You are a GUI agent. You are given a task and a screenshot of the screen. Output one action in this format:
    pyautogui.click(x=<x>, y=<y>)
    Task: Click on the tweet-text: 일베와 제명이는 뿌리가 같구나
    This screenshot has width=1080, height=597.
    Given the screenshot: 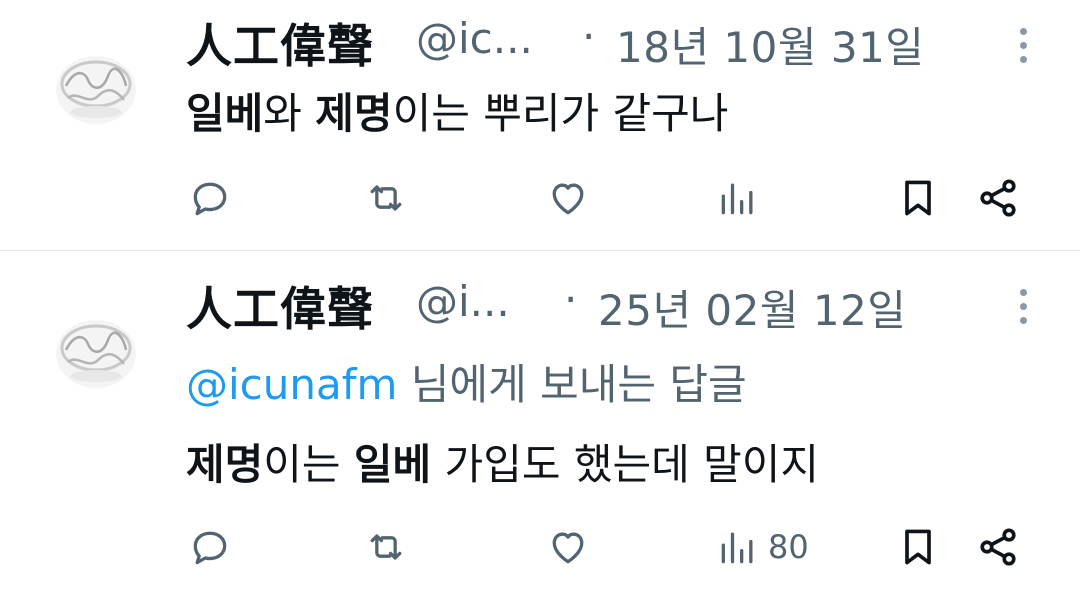 What is the action you would take?
    pyautogui.click(x=457, y=110)
    